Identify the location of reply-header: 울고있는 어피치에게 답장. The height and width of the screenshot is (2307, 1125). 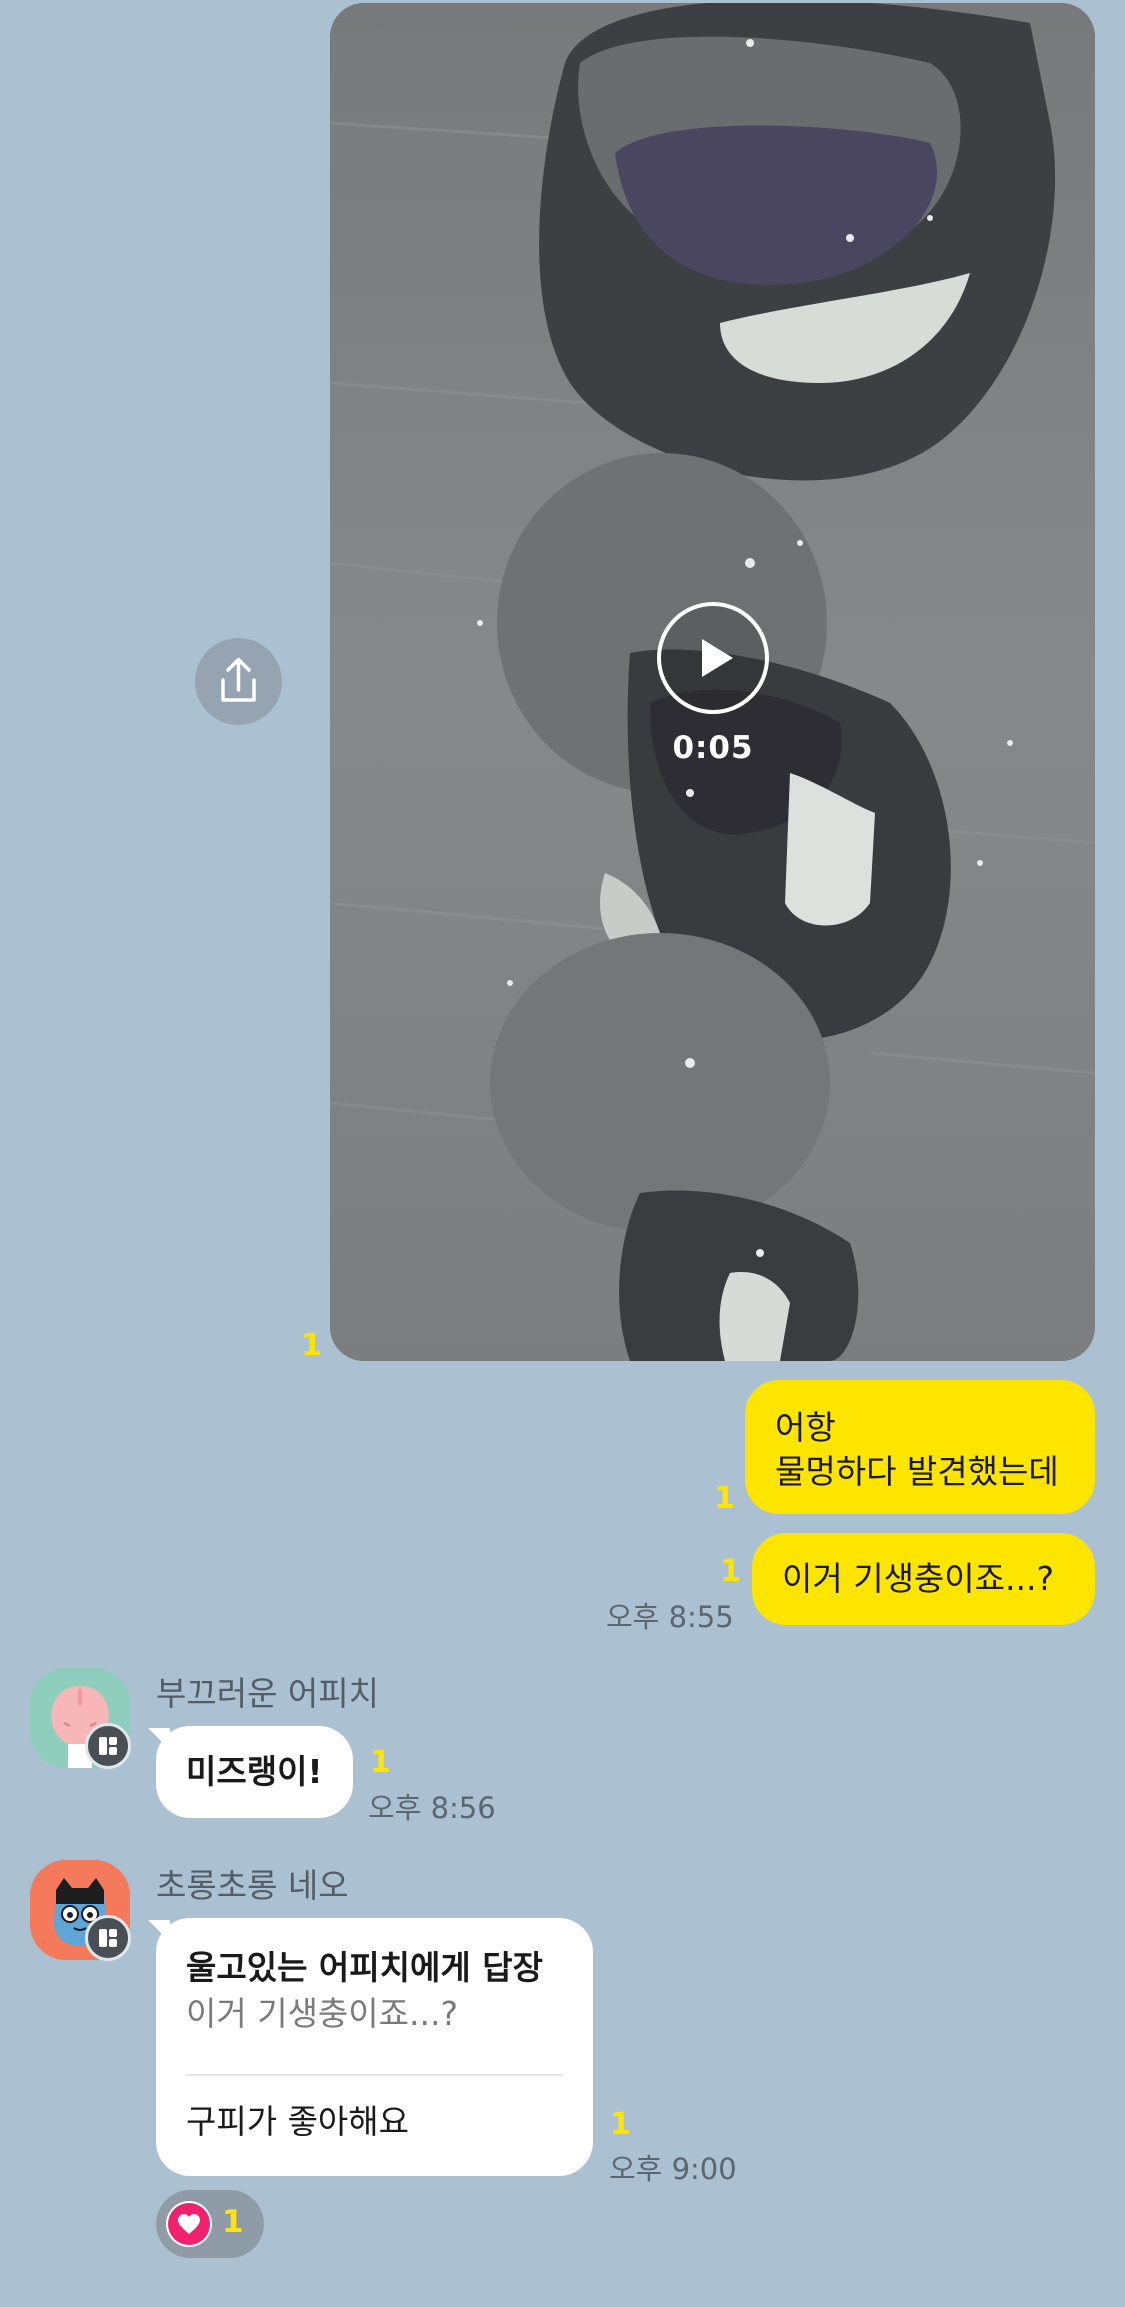
(364, 1967).